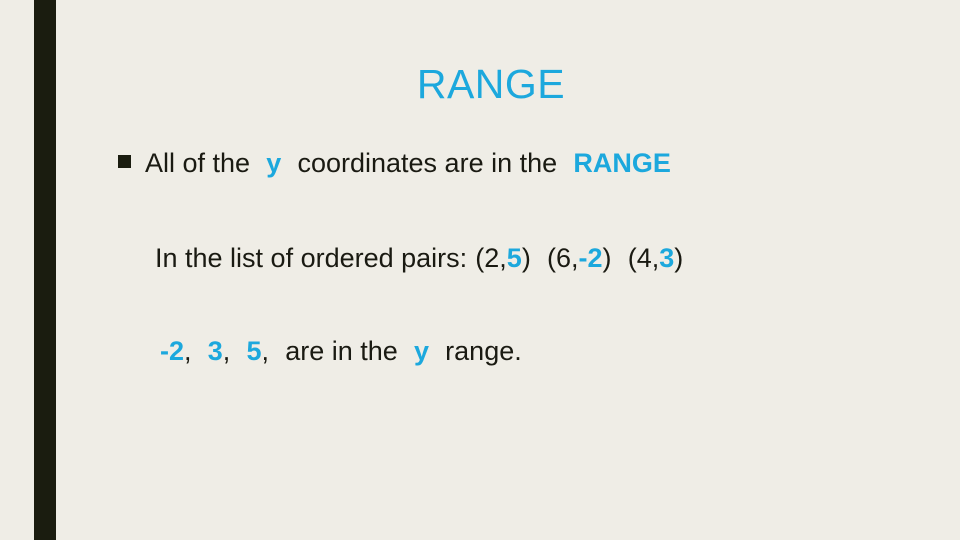  What do you see at coordinates (215, 351) in the screenshot?
I see `range-value-2: 3` at bounding box center [215, 351].